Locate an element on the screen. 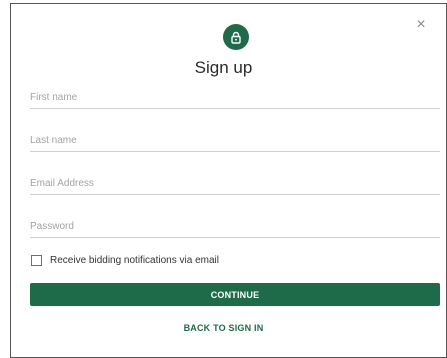  first-name-input is located at coordinates (235, 97).